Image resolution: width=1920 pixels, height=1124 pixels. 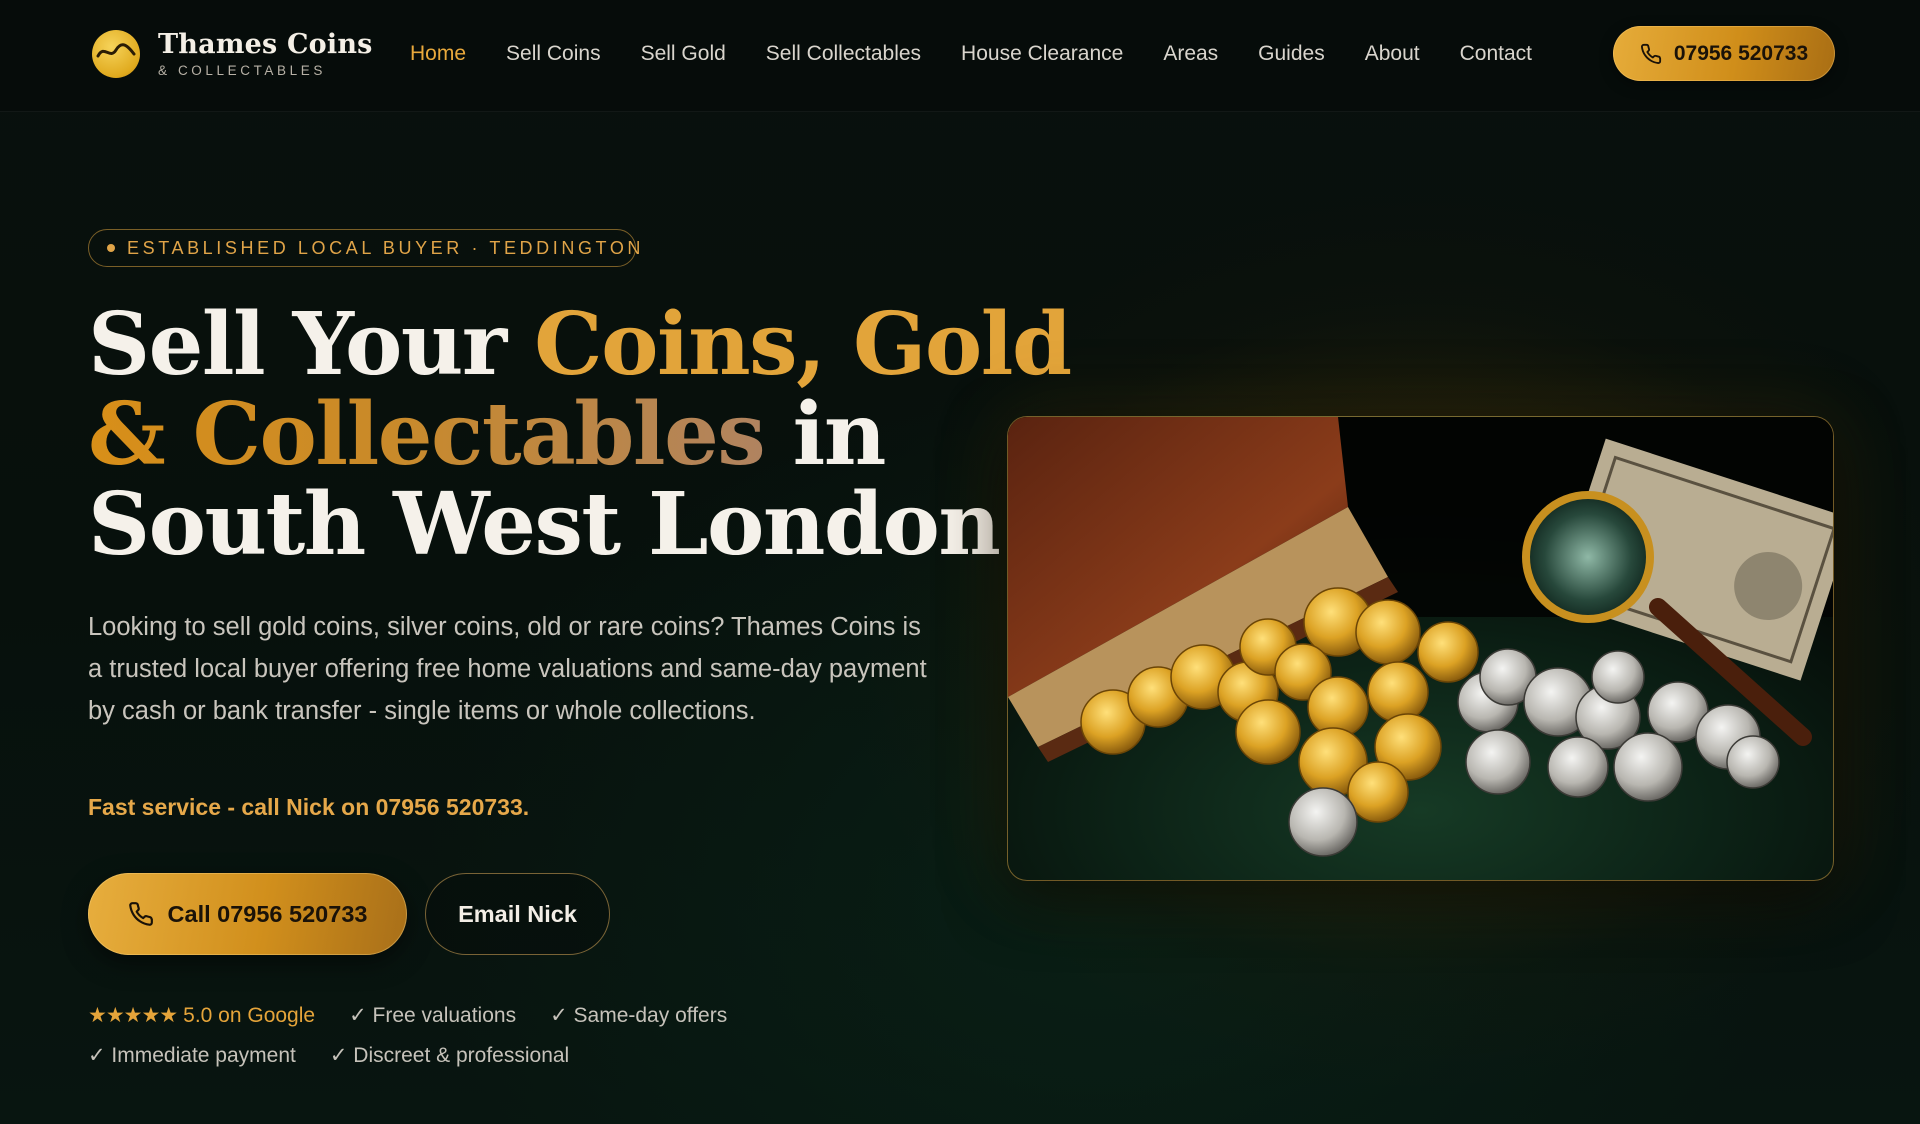 I want to click on trust-immediate-payment: ✓ Immediate payment, so click(x=192, y=1055).